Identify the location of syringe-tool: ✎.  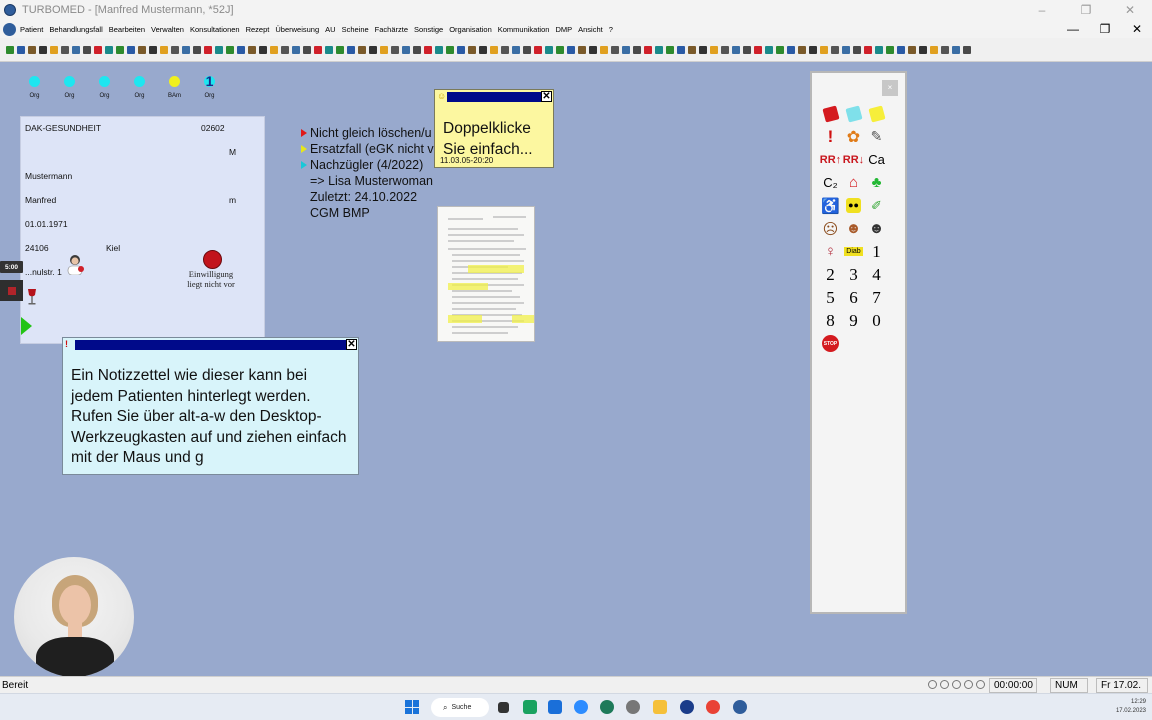
(876, 136).